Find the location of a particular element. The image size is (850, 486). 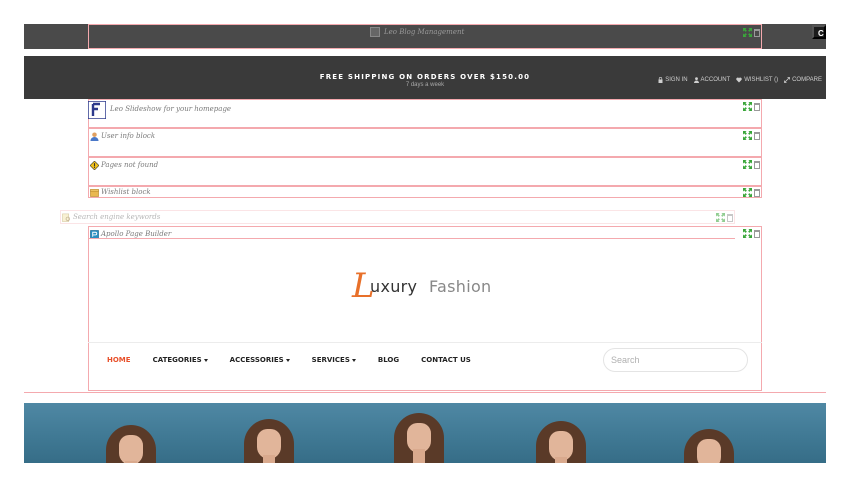

user-links: SIGN IN ACCOUNT WISHLIST () COMPARE is located at coordinates (740, 80).